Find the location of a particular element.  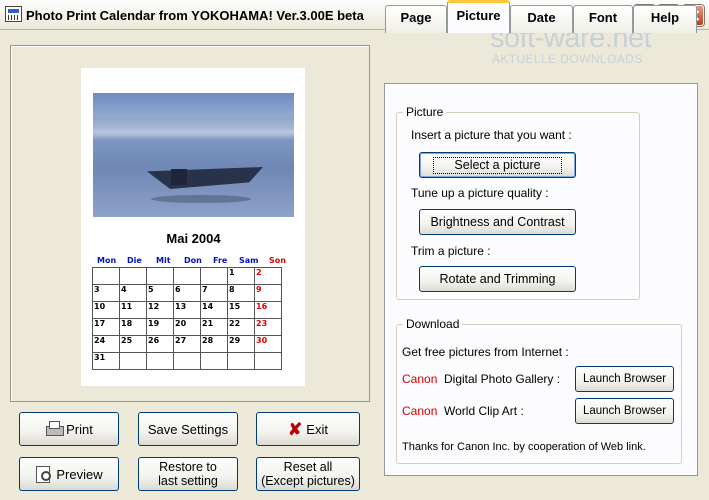

brightness-contrast-label: Brightness and Contrast is located at coordinates (497, 221).